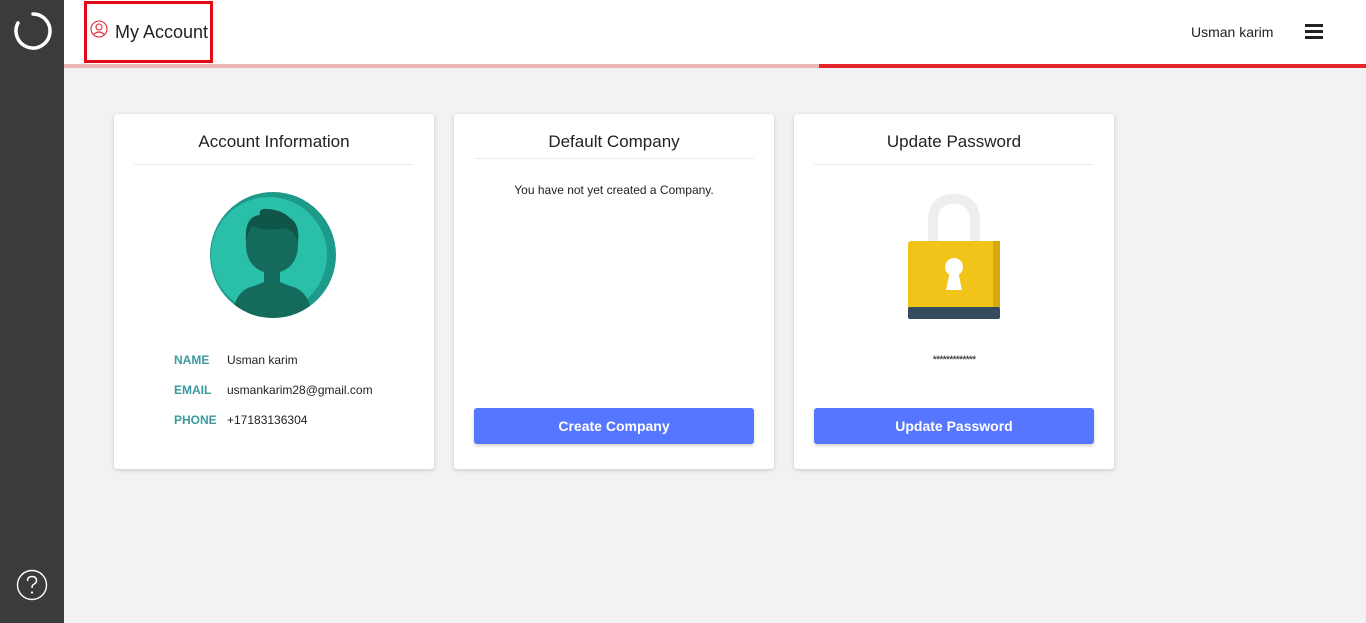  What do you see at coordinates (300, 390) in the screenshot?
I see `info-value: usmankarim28@gmail.com` at bounding box center [300, 390].